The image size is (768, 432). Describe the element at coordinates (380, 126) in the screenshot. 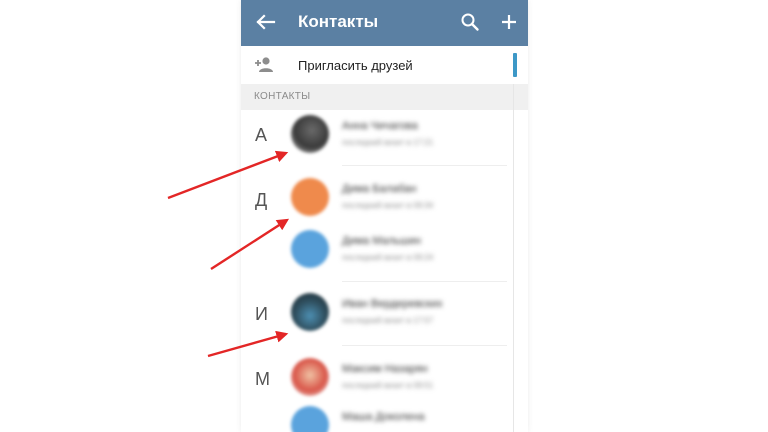

I see `contact-name: Анна Чичагова` at that location.